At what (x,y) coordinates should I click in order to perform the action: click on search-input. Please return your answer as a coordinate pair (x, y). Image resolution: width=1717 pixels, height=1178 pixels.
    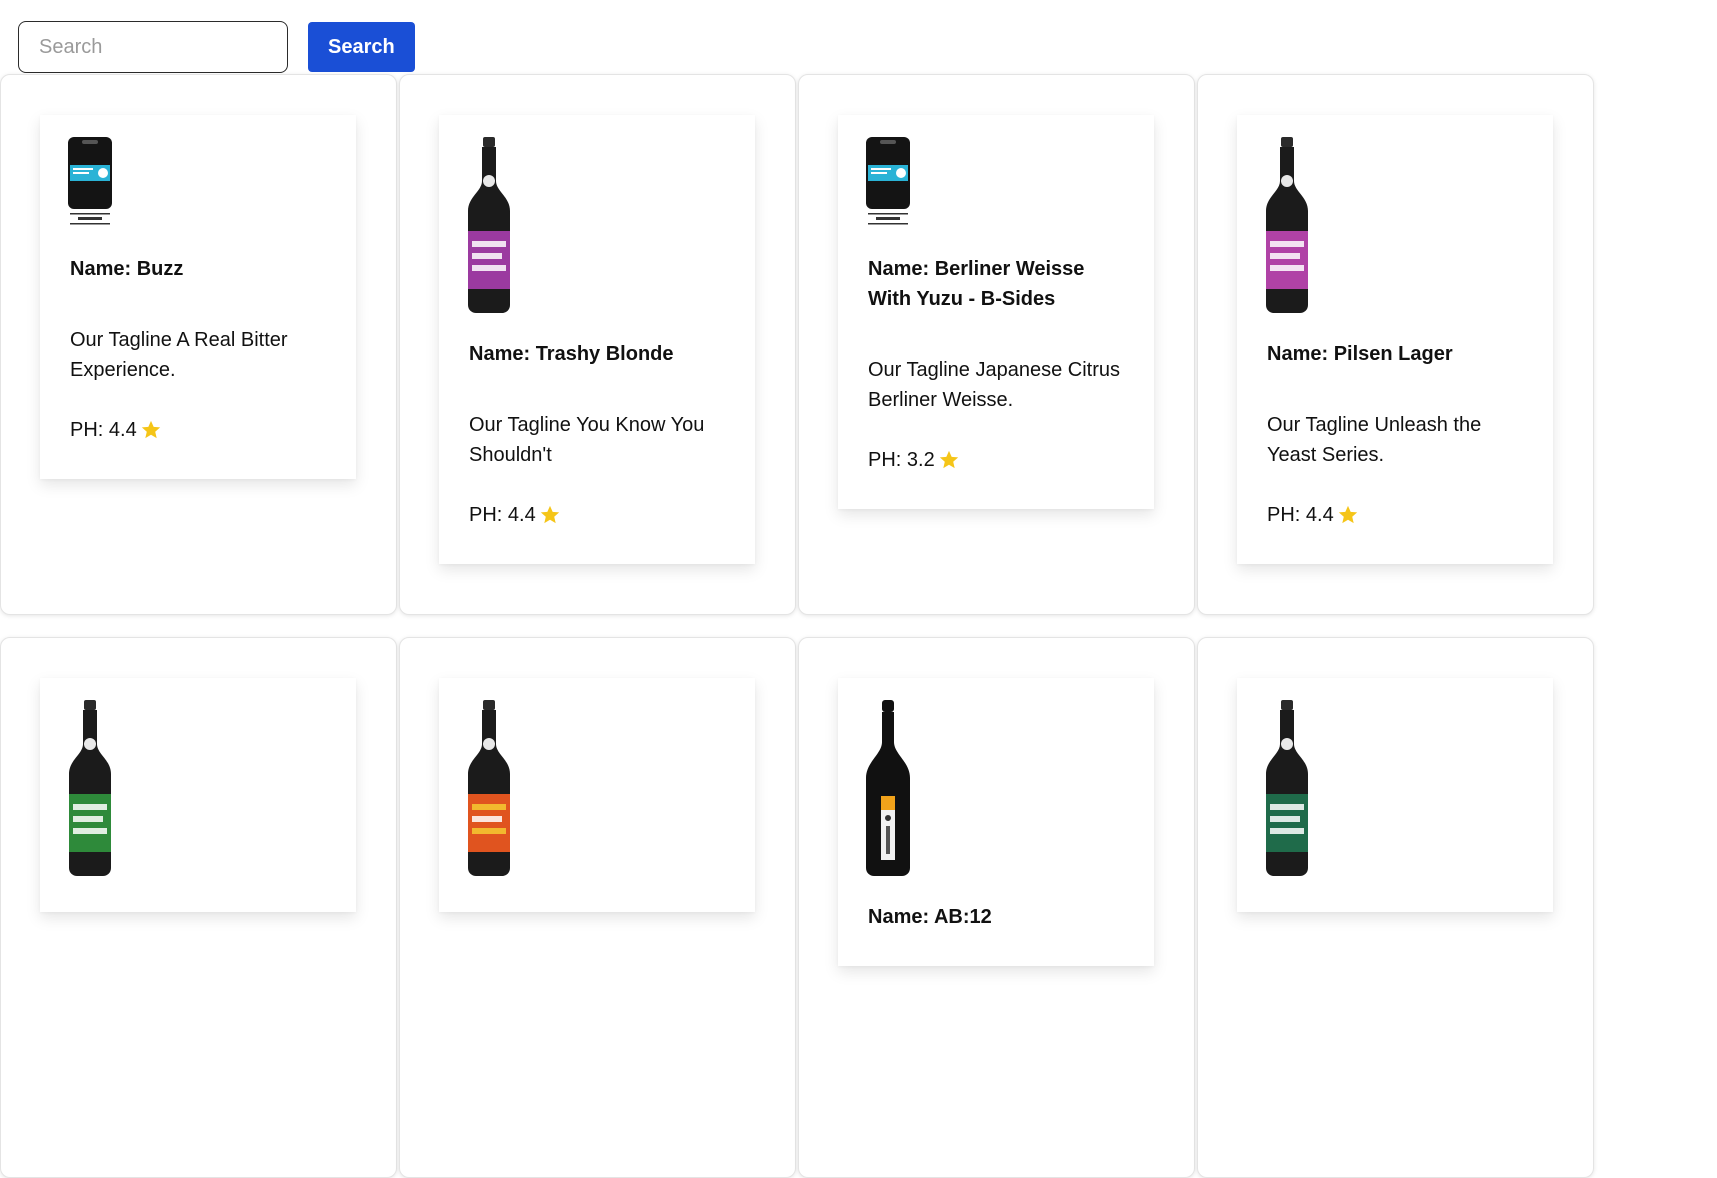
    Looking at the image, I should click on (153, 47).